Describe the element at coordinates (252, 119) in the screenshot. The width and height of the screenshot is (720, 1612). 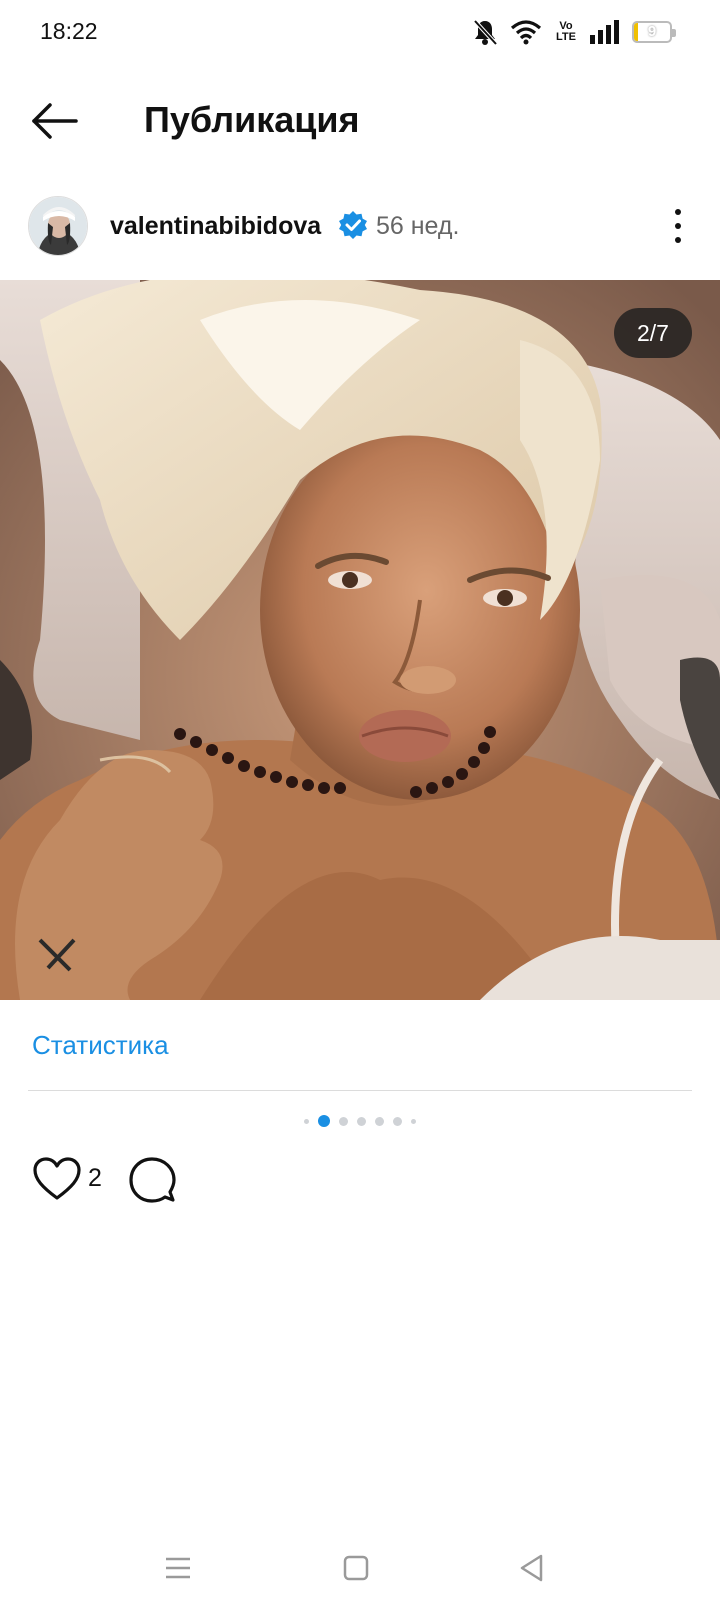
I see `page-title: Публикация` at that location.